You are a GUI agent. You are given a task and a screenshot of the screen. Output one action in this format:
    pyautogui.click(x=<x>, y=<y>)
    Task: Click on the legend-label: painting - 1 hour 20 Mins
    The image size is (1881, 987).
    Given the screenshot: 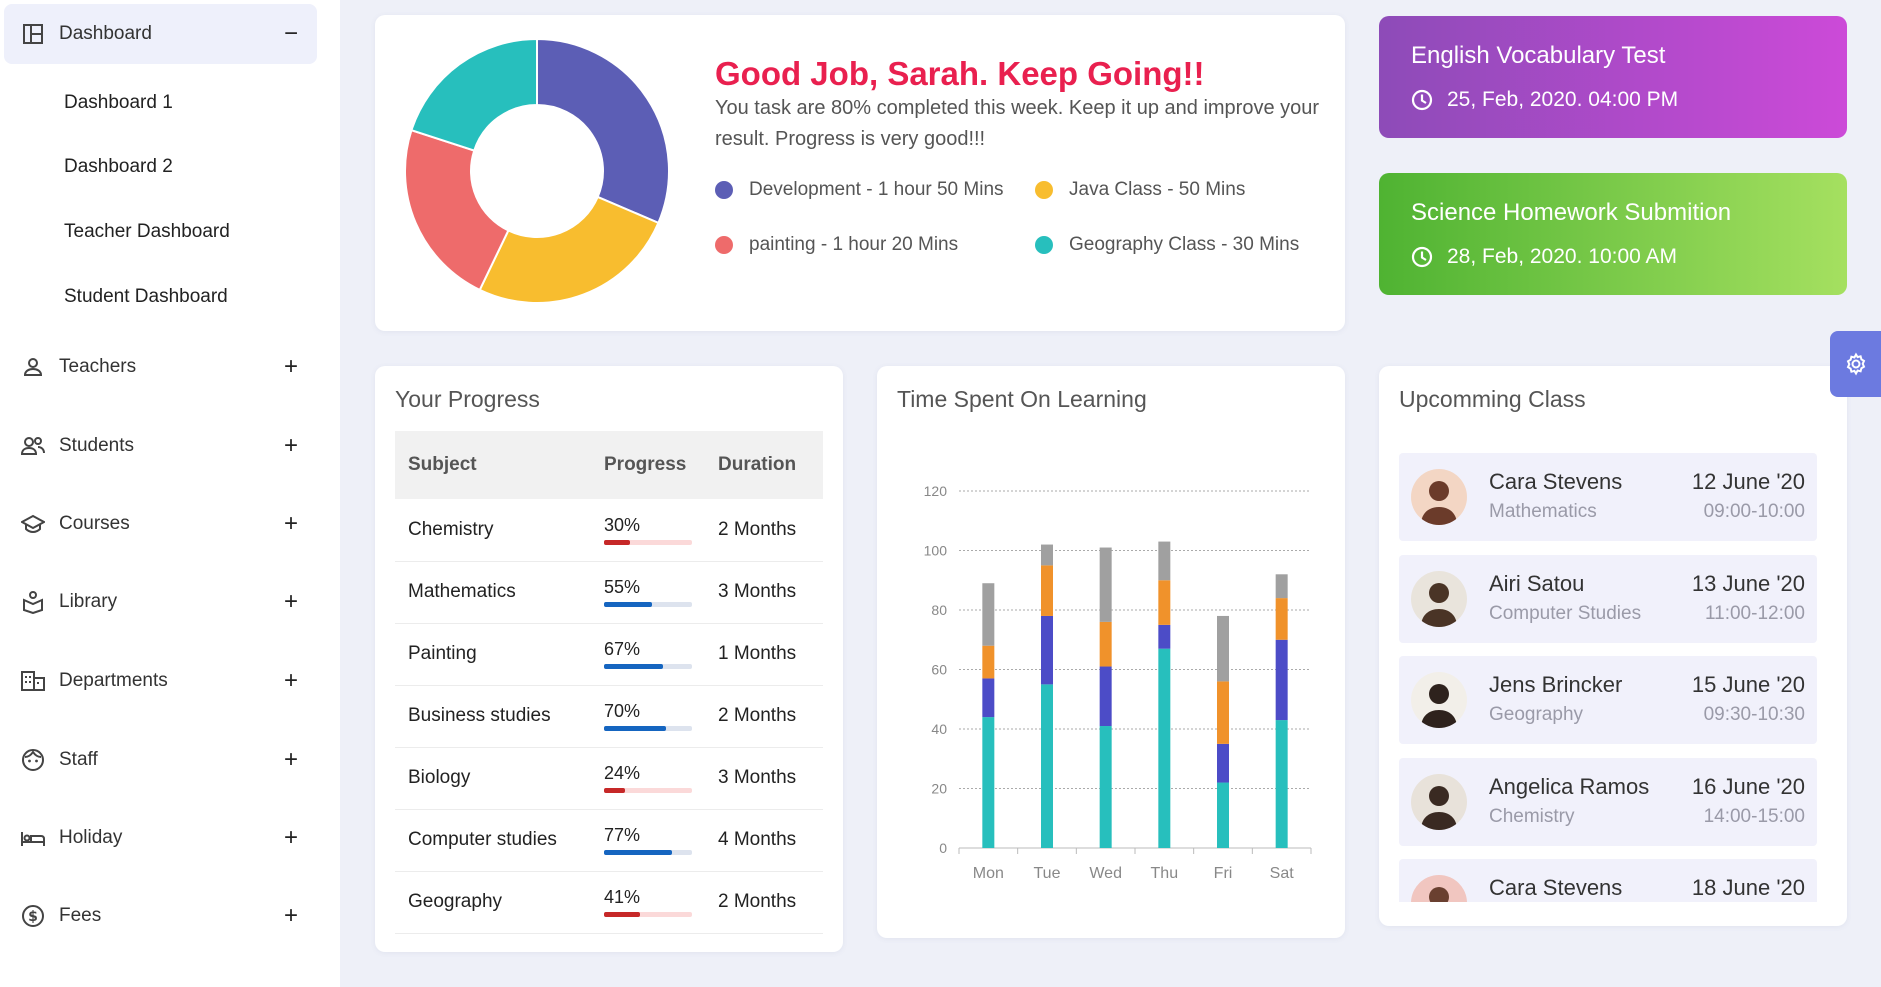 What is the action you would take?
    pyautogui.click(x=854, y=244)
    